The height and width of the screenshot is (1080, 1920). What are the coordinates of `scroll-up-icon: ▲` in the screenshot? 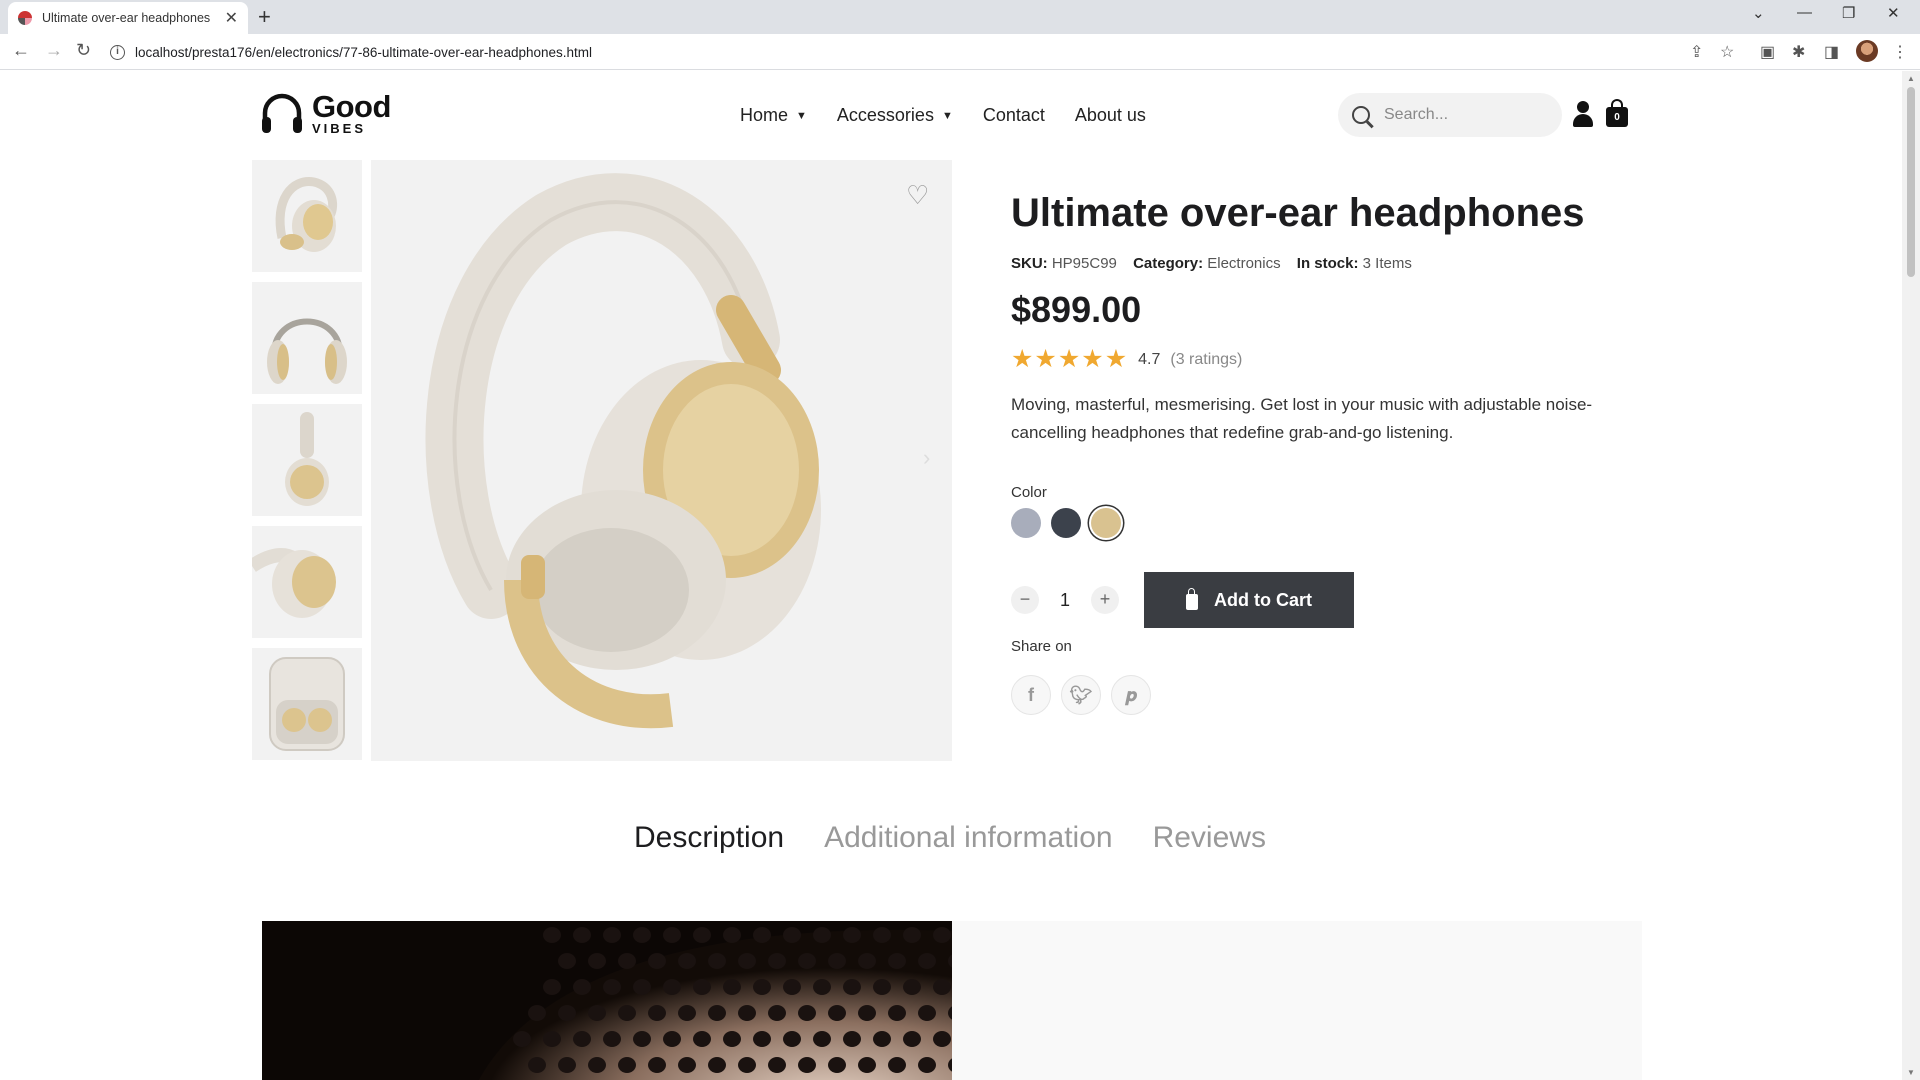 It's located at (1911, 78).